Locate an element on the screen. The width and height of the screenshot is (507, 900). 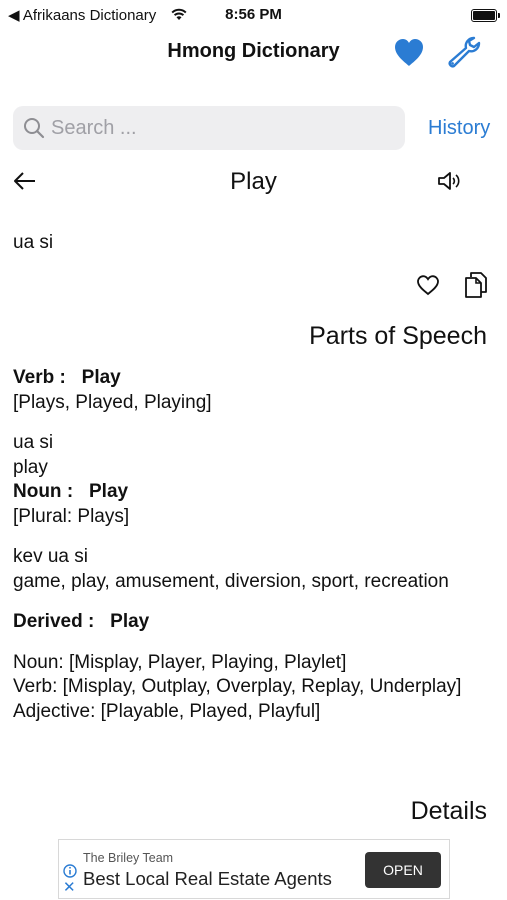
verb-heading: Verb : Play is located at coordinates (253, 378).